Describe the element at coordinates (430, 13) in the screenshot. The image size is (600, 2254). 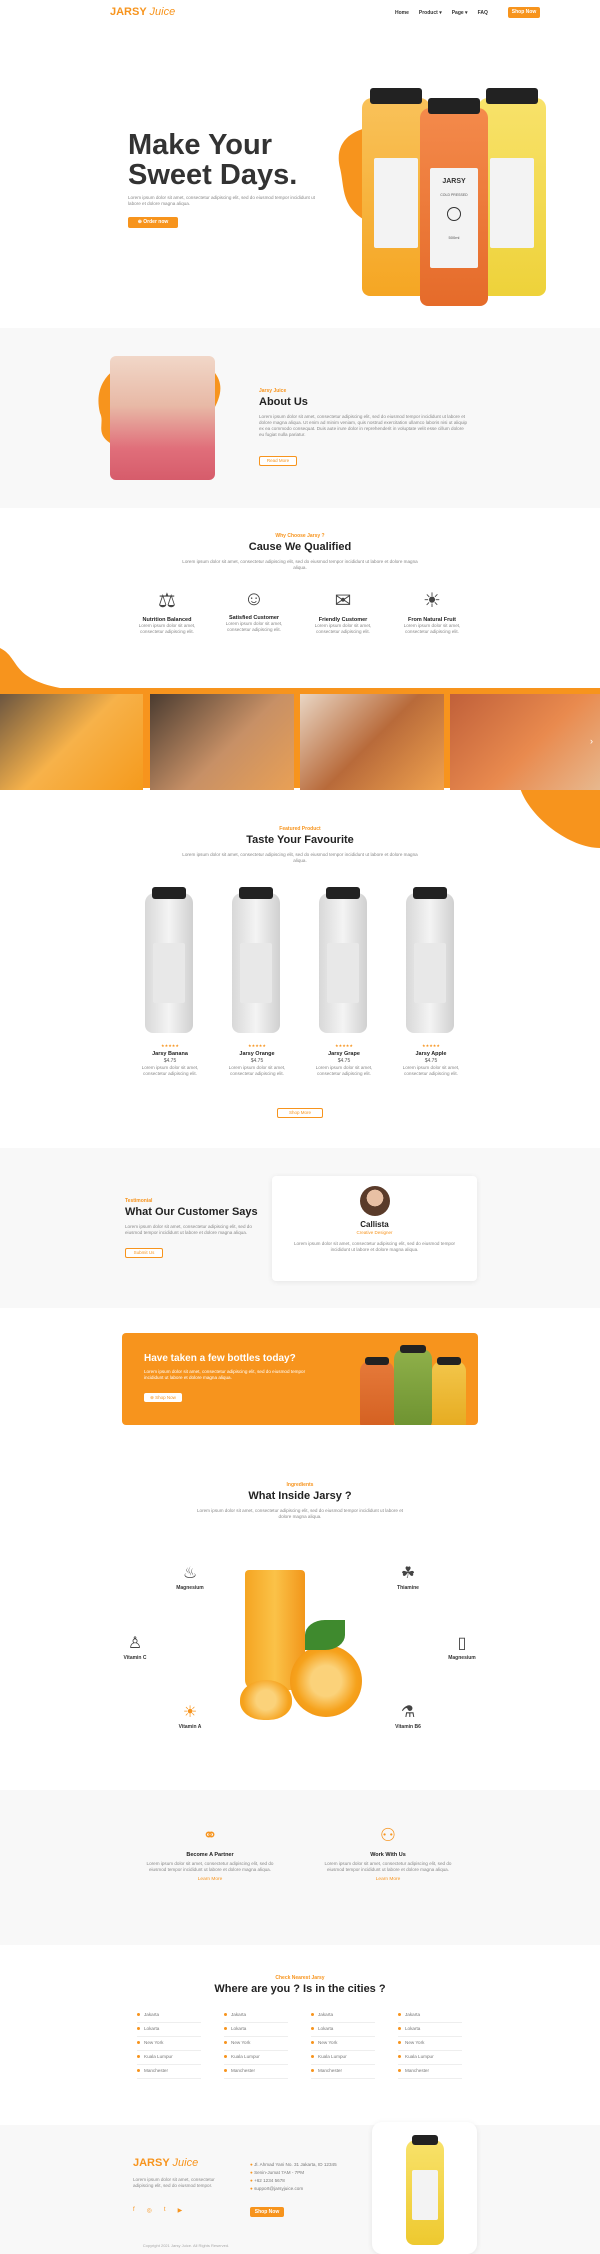
I see `nav-product: Product ▾` at that location.